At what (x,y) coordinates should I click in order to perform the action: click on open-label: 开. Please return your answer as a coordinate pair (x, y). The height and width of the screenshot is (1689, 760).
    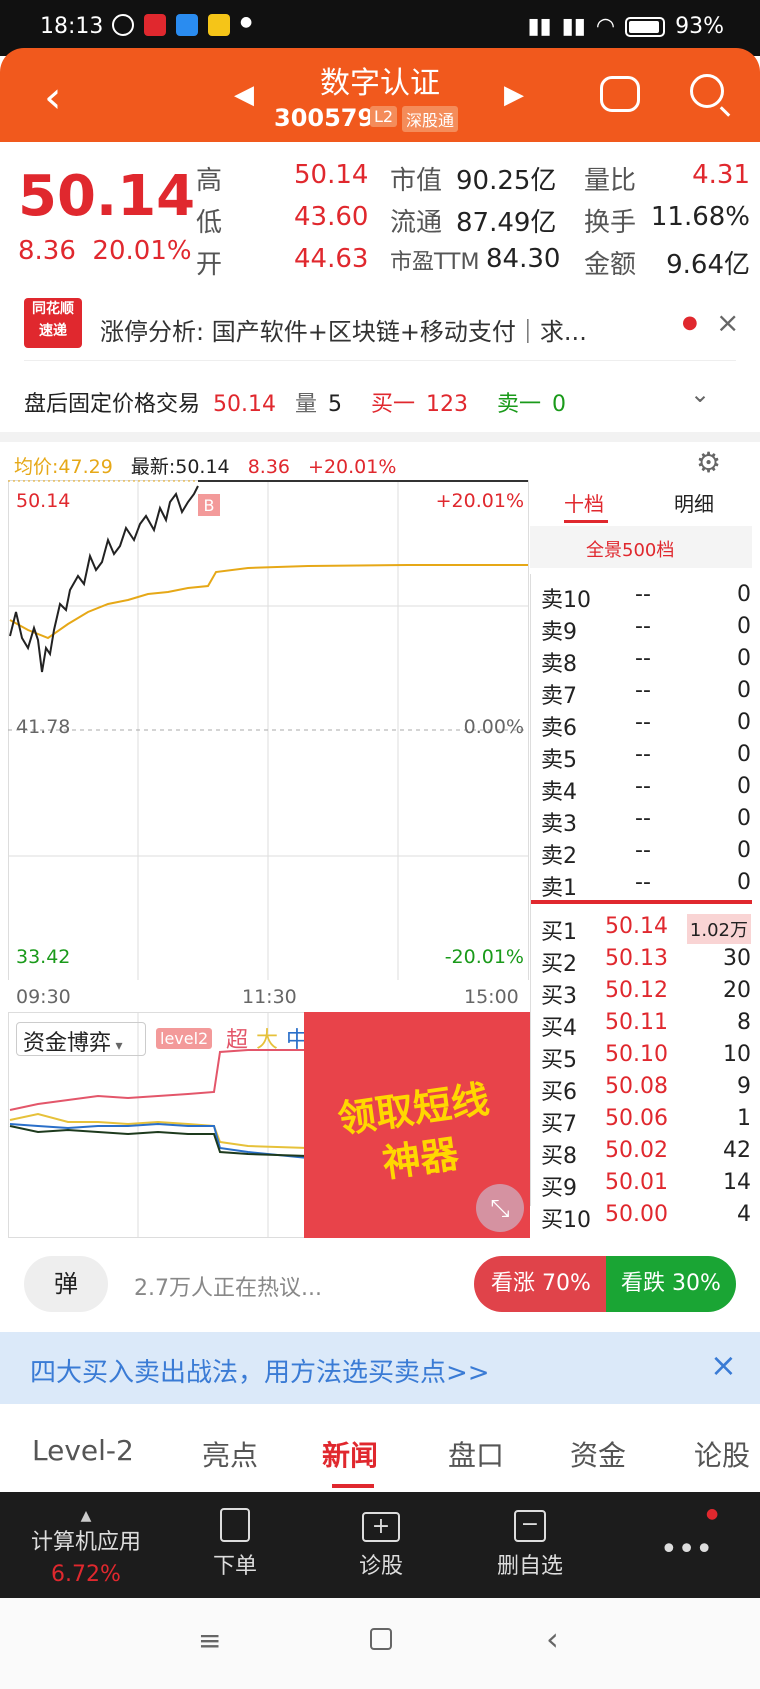
    Looking at the image, I should click on (209, 265).